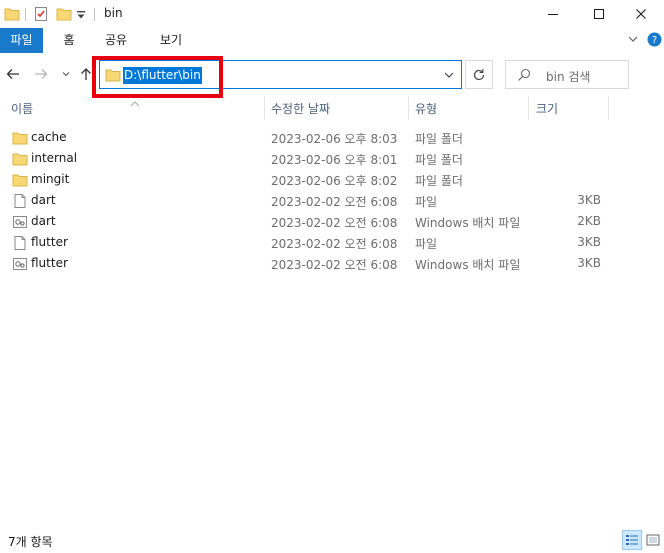 This screenshot has height=553, width=664. I want to click on minimize-icon, so click(553, 14).